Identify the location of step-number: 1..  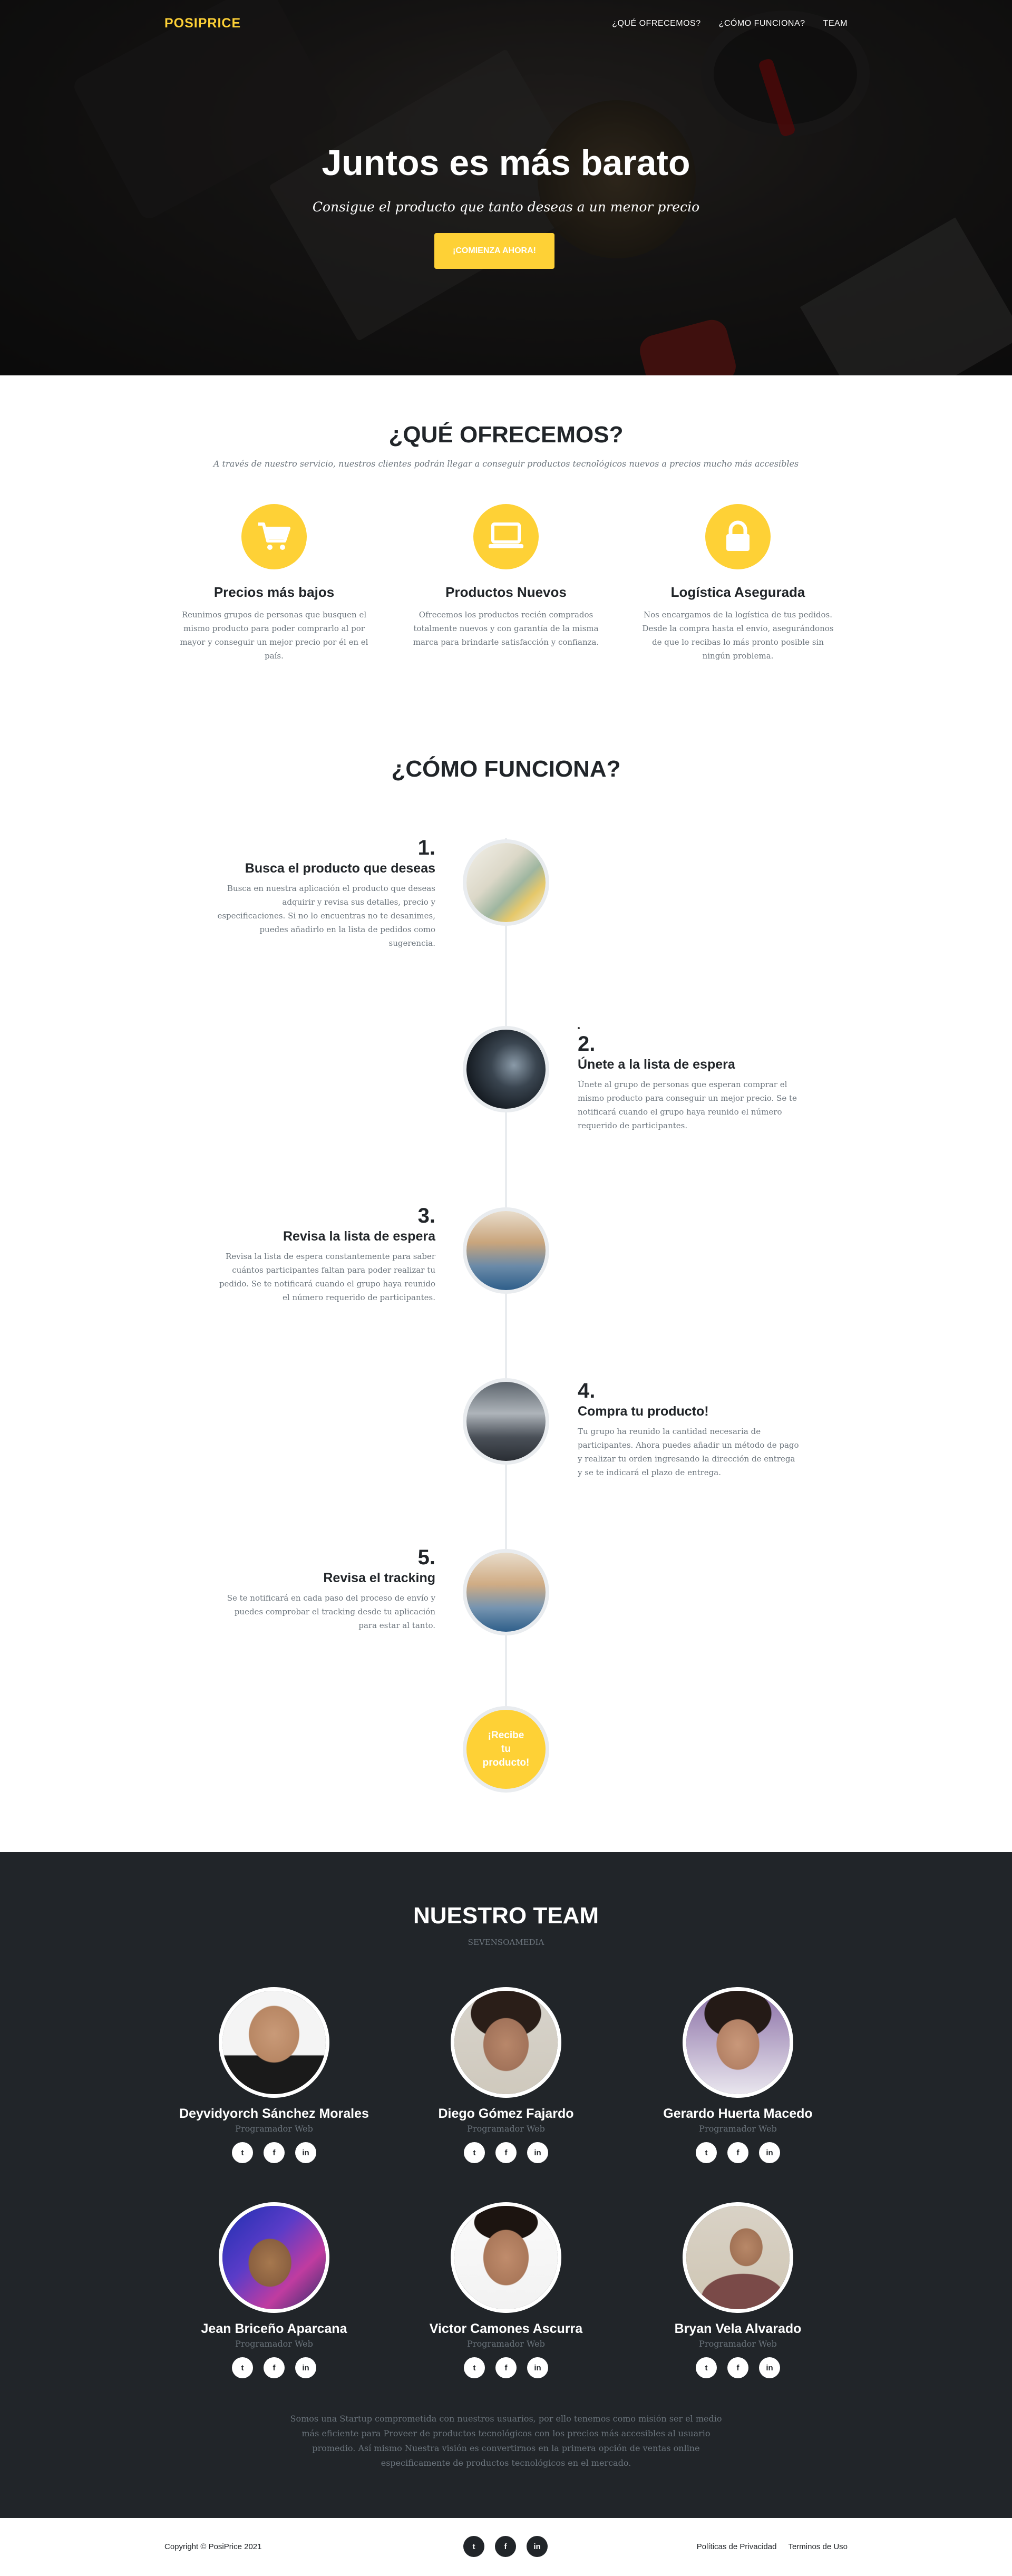
(426, 847).